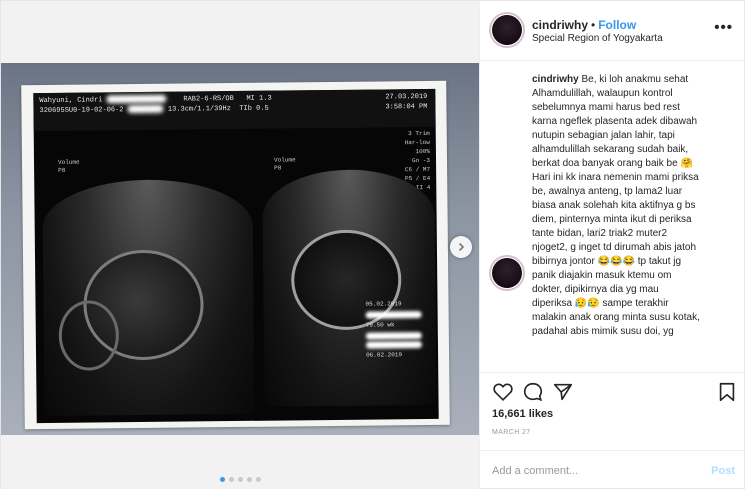  I want to click on chevron-right-icon, so click(461, 247).